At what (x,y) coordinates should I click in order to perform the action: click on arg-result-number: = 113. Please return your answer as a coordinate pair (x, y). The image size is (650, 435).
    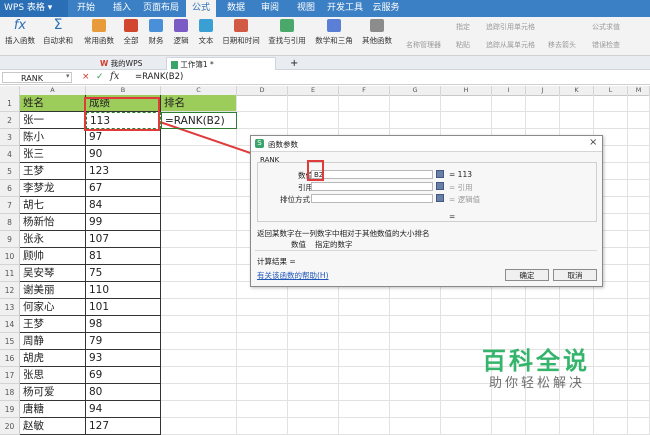
    Looking at the image, I should click on (460, 174).